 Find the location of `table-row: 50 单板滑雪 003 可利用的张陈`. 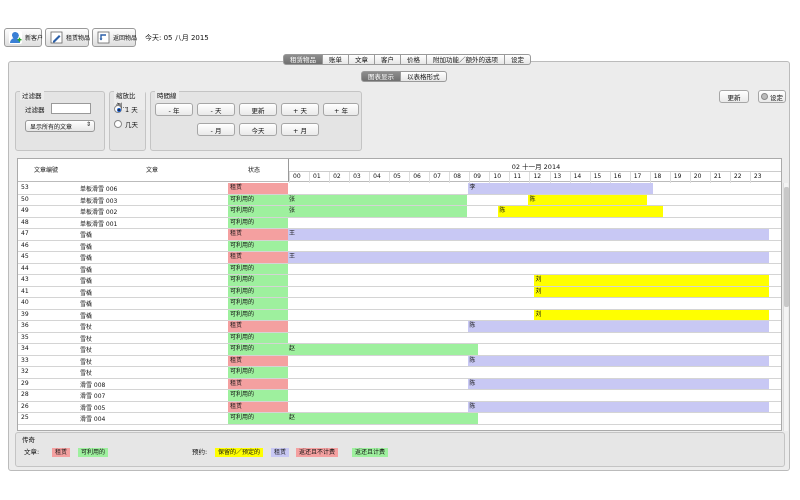

table-row: 50 单板滑雪 003 可利用的张陈 is located at coordinates (399, 200).